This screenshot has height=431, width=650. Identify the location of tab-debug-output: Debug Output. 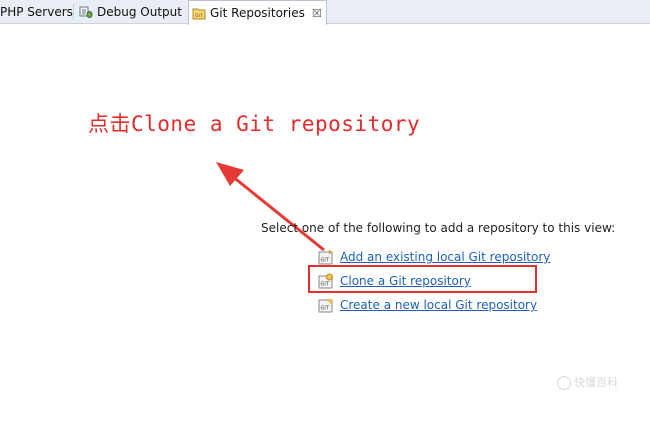
(130, 11).